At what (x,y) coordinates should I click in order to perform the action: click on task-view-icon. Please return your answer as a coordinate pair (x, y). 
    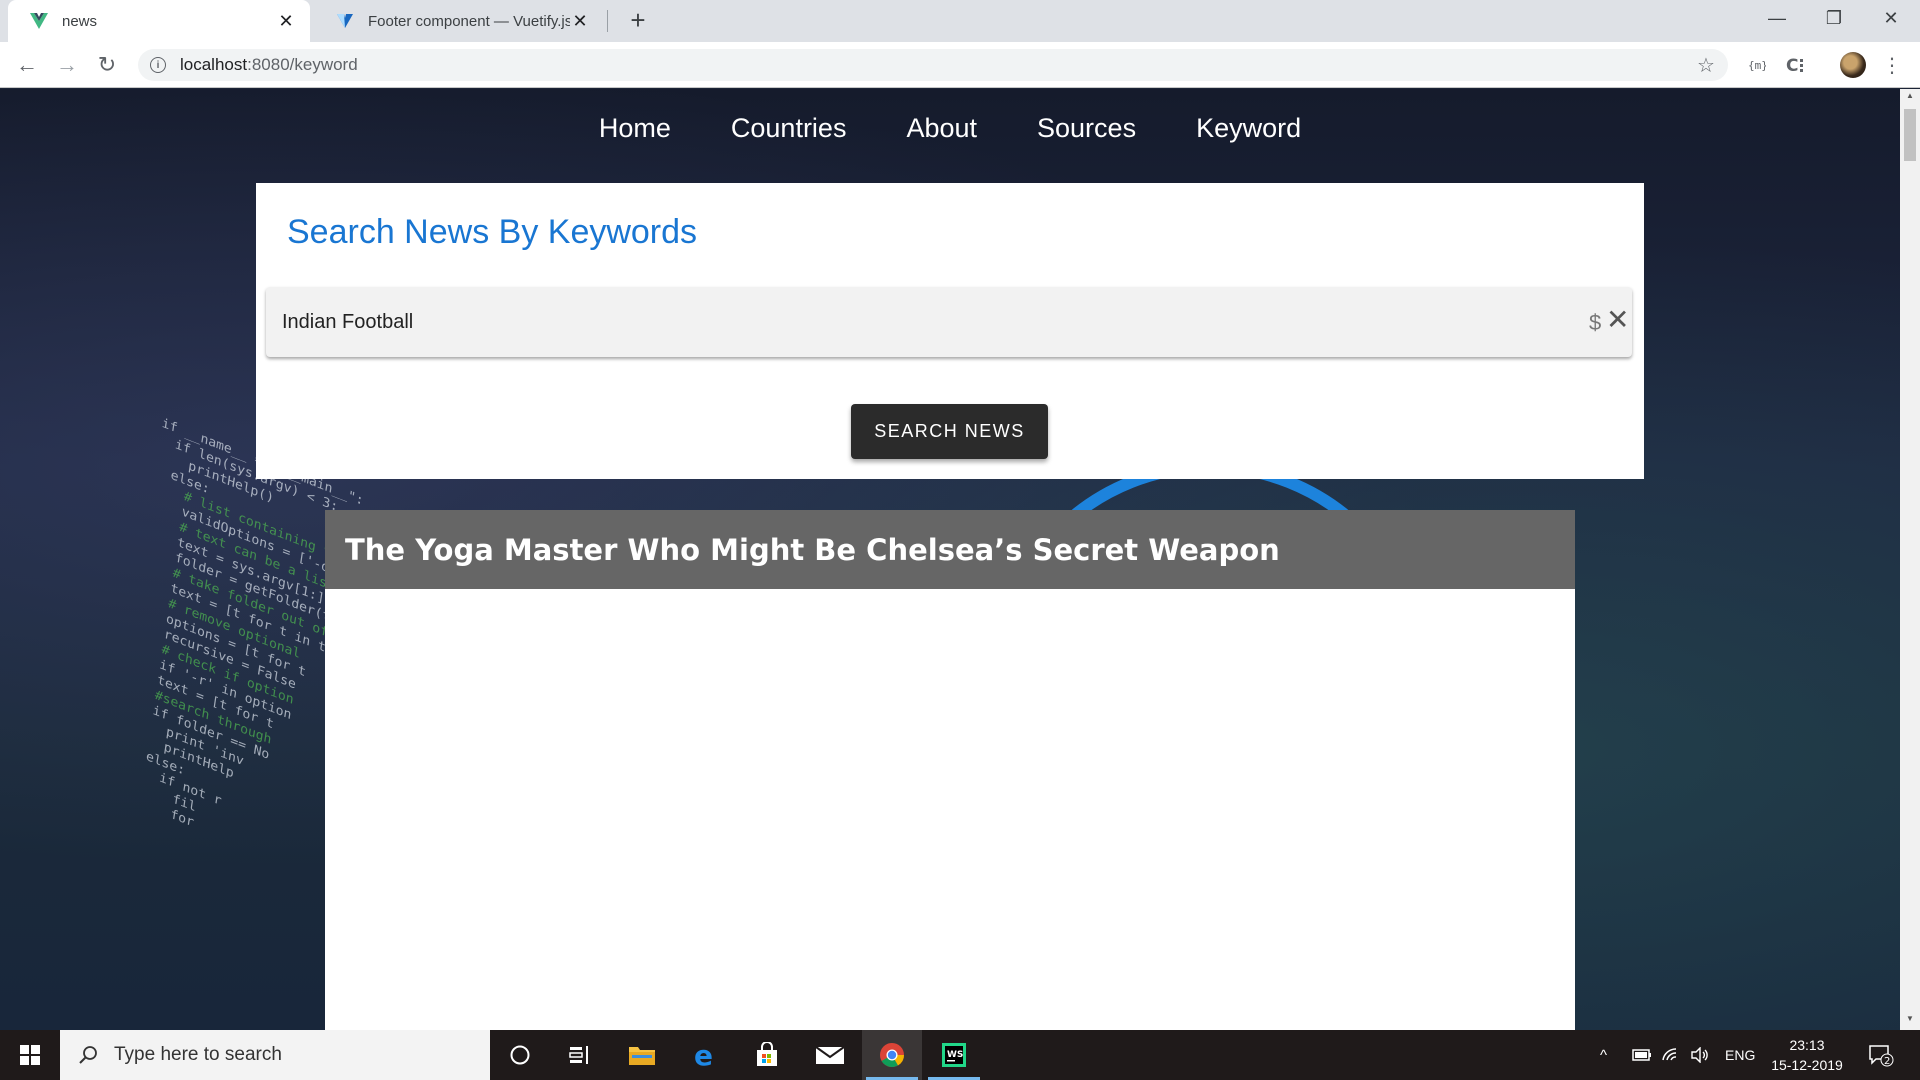
    Looking at the image, I should click on (580, 1055).